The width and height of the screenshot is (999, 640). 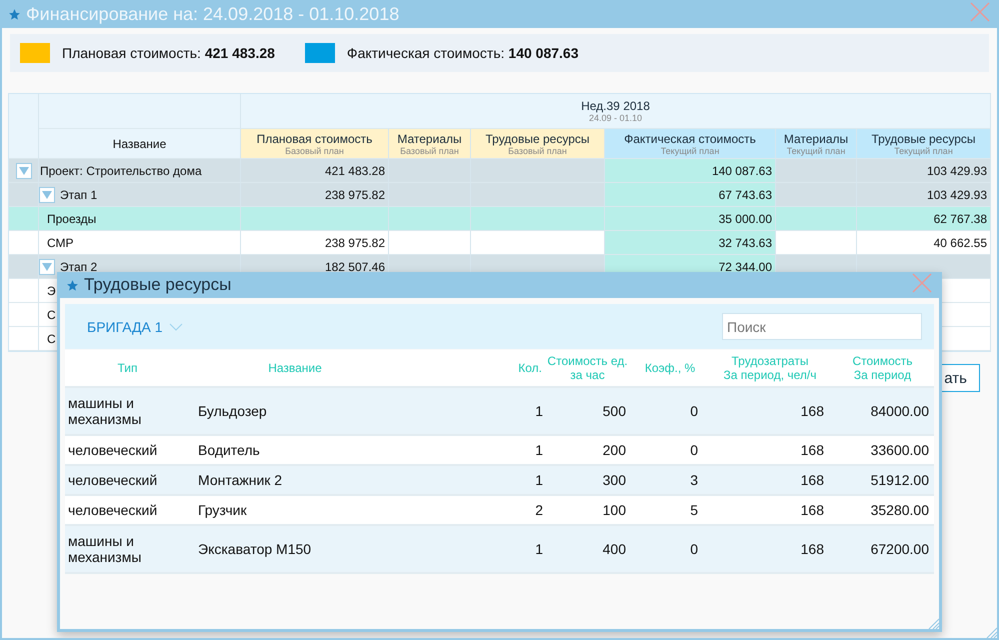 What do you see at coordinates (615, 106) in the screenshot?
I see `period-title: Нед.39 2018` at bounding box center [615, 106].